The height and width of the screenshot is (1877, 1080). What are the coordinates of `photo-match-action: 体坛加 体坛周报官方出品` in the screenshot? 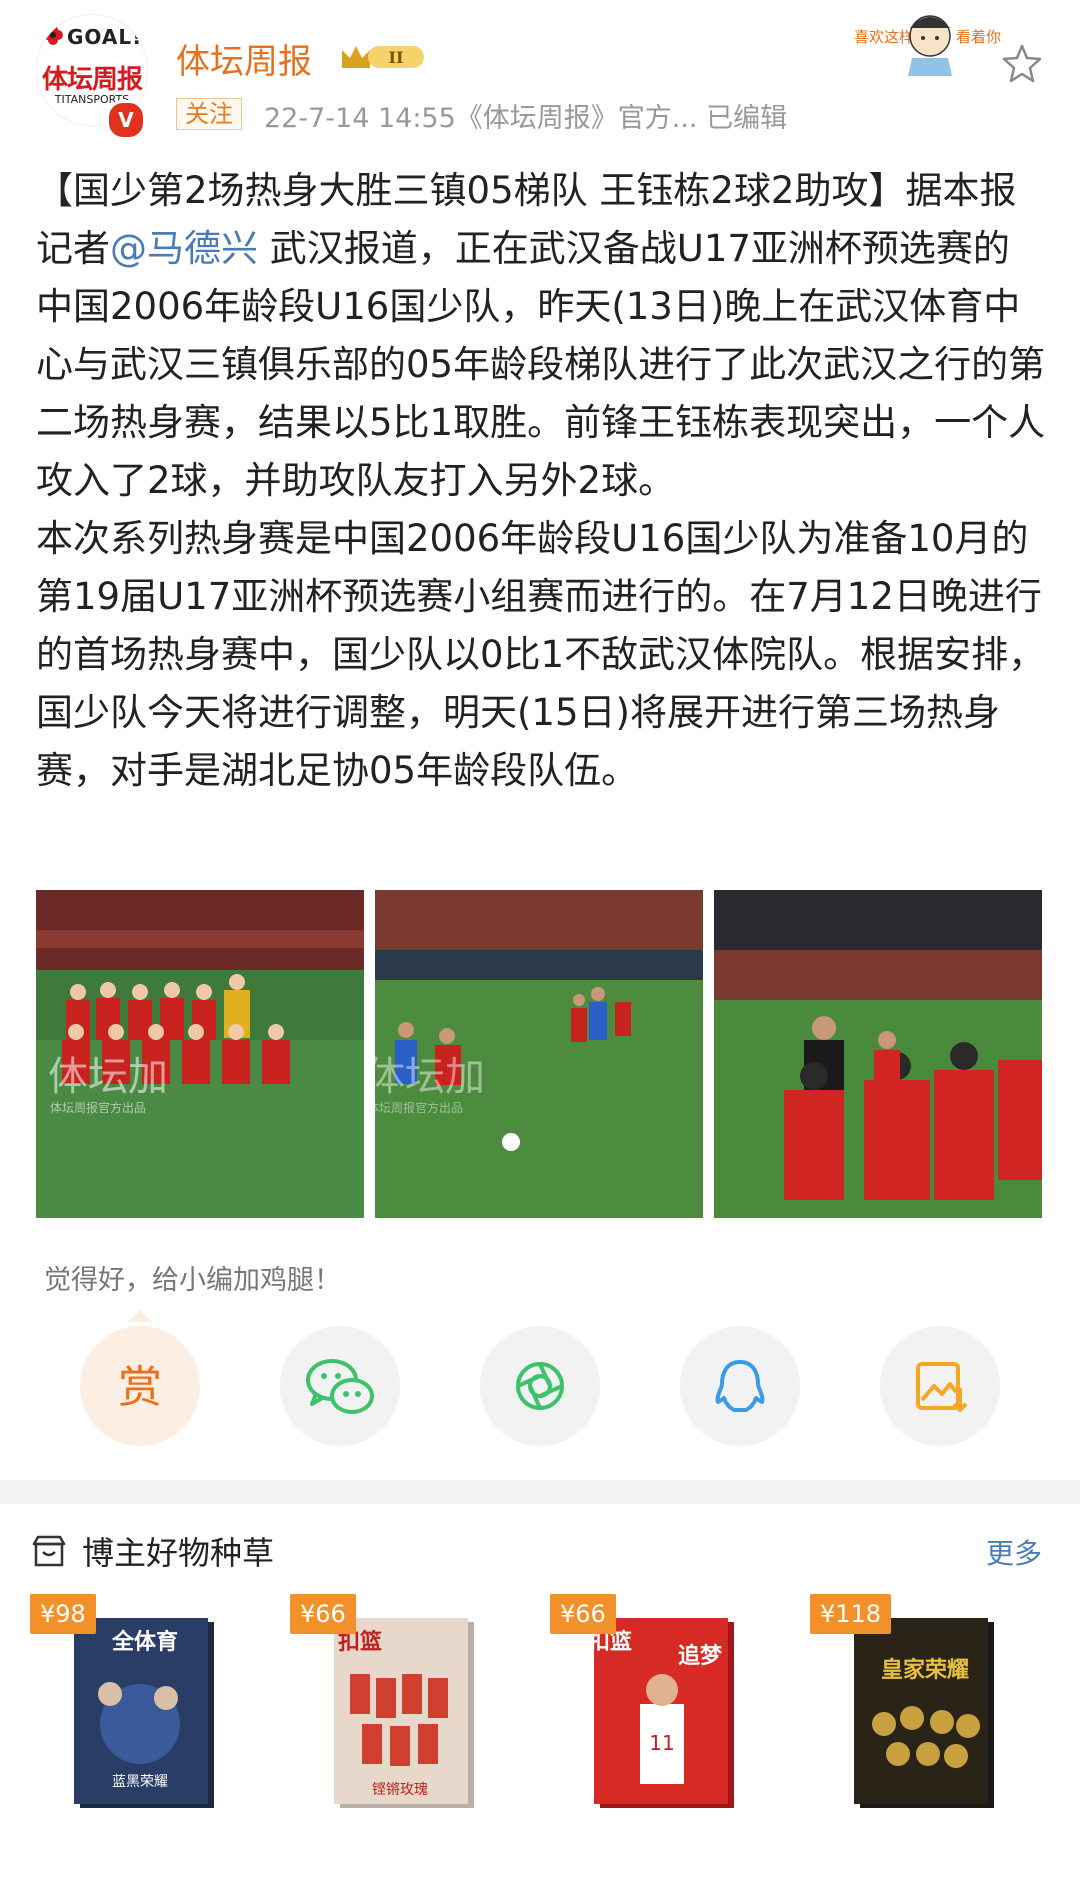 It's located at (539, 1054).